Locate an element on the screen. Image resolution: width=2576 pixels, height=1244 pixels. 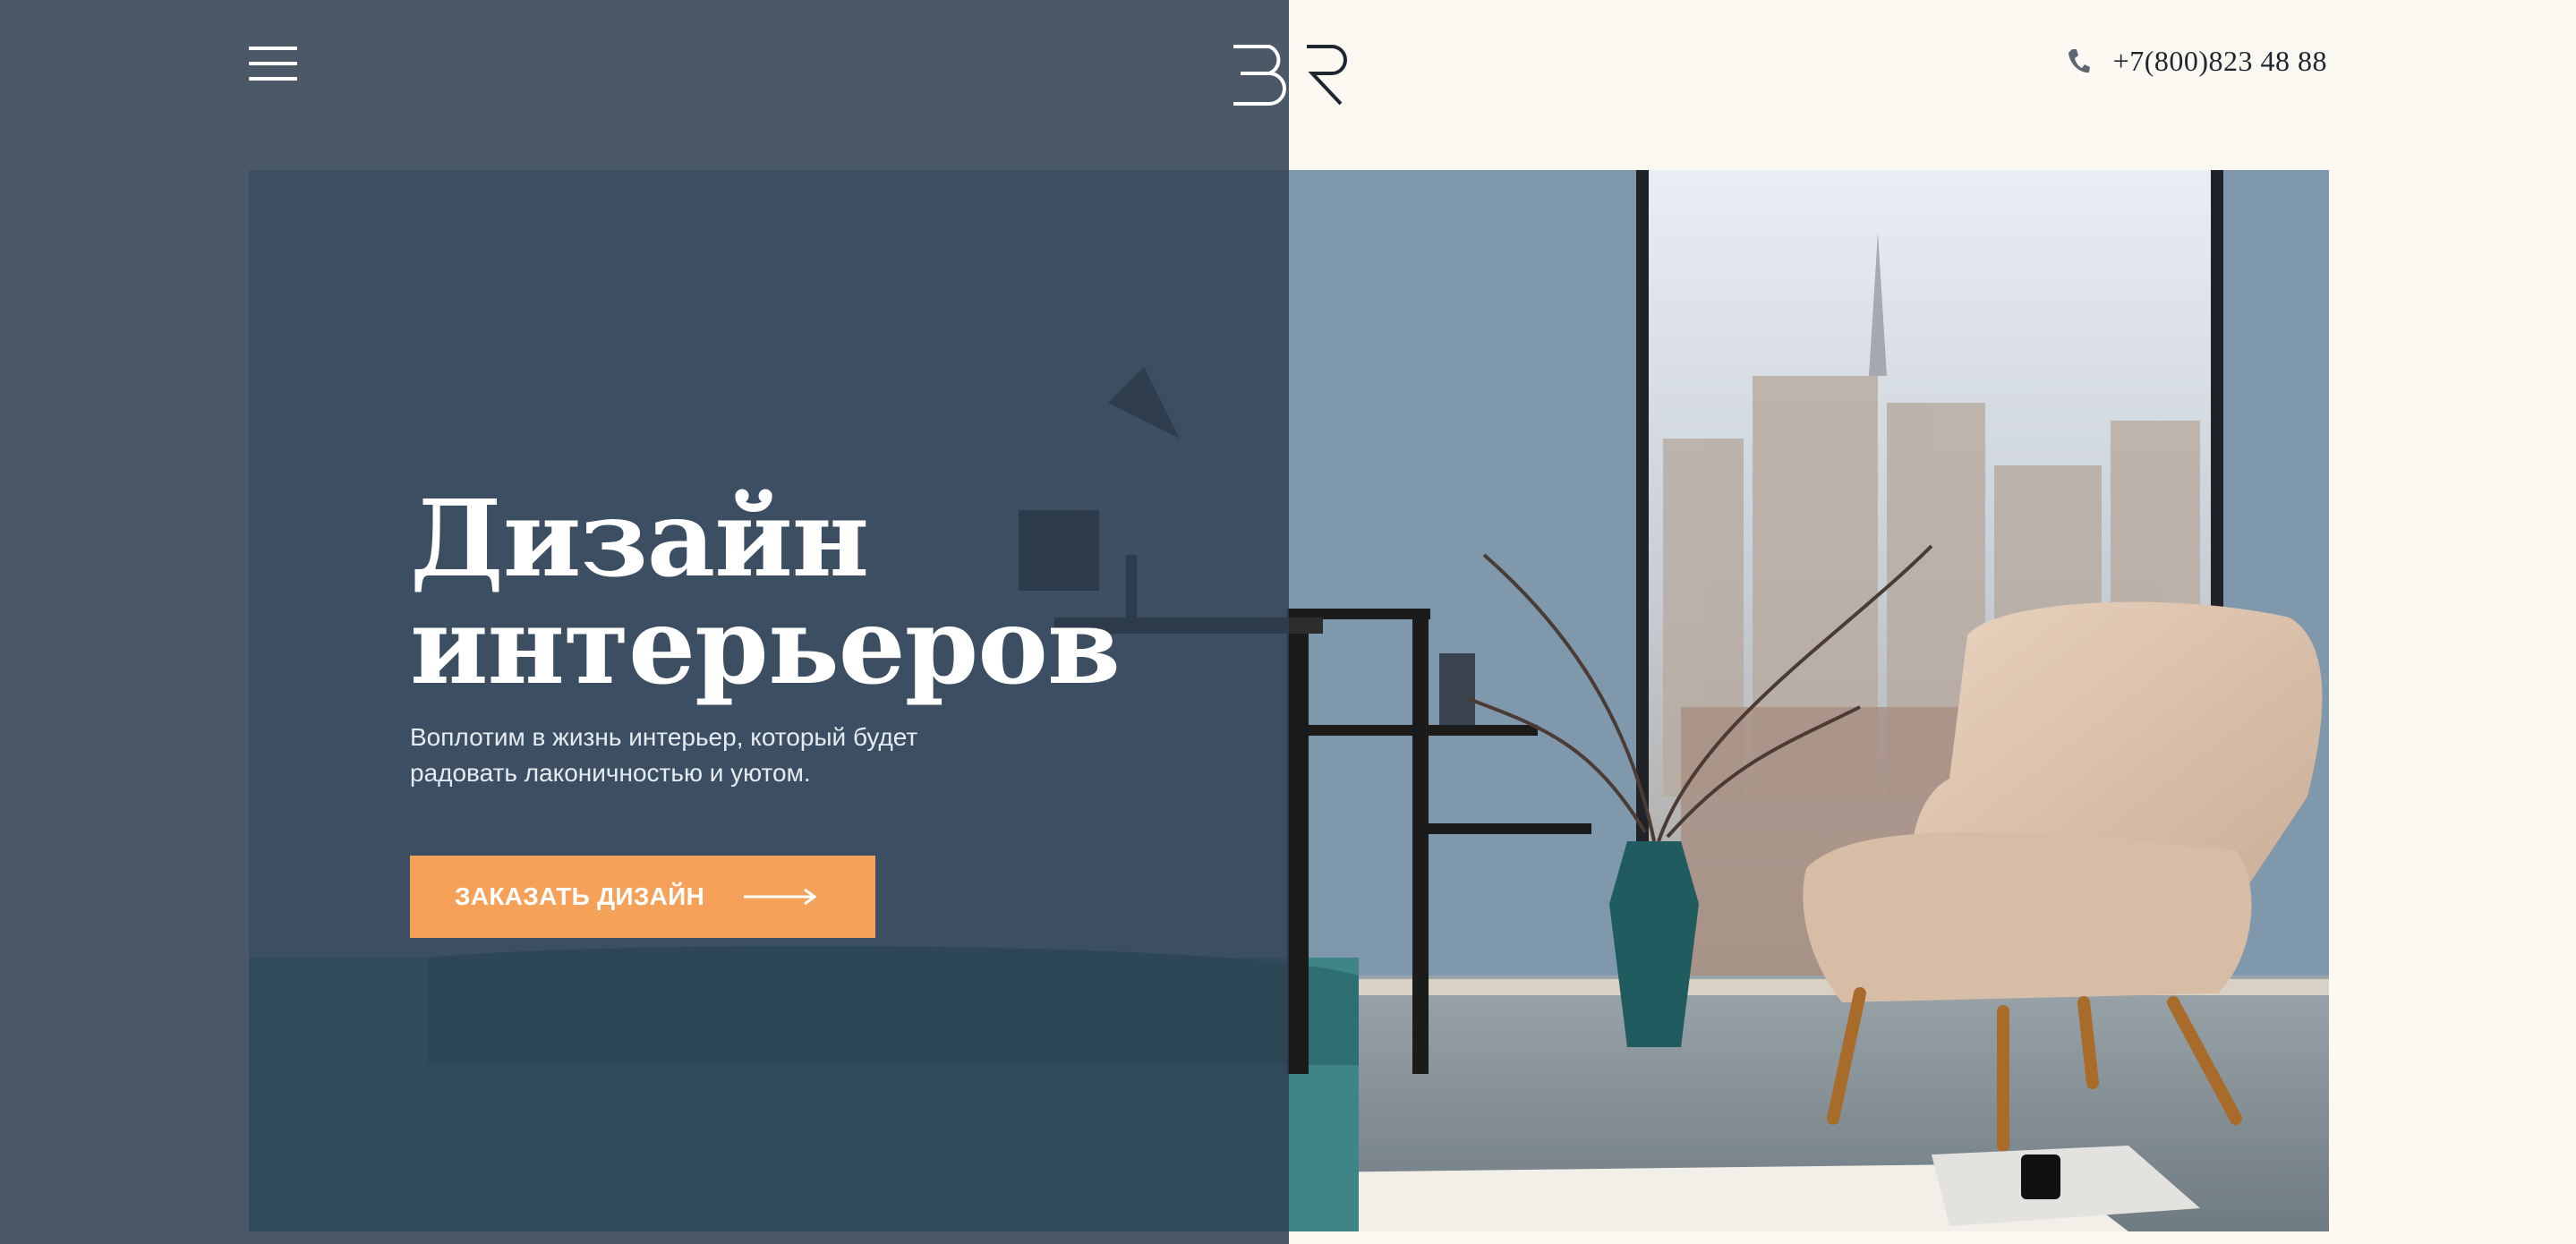
hamburger-menu-icon is located at coordinates (273, 48).